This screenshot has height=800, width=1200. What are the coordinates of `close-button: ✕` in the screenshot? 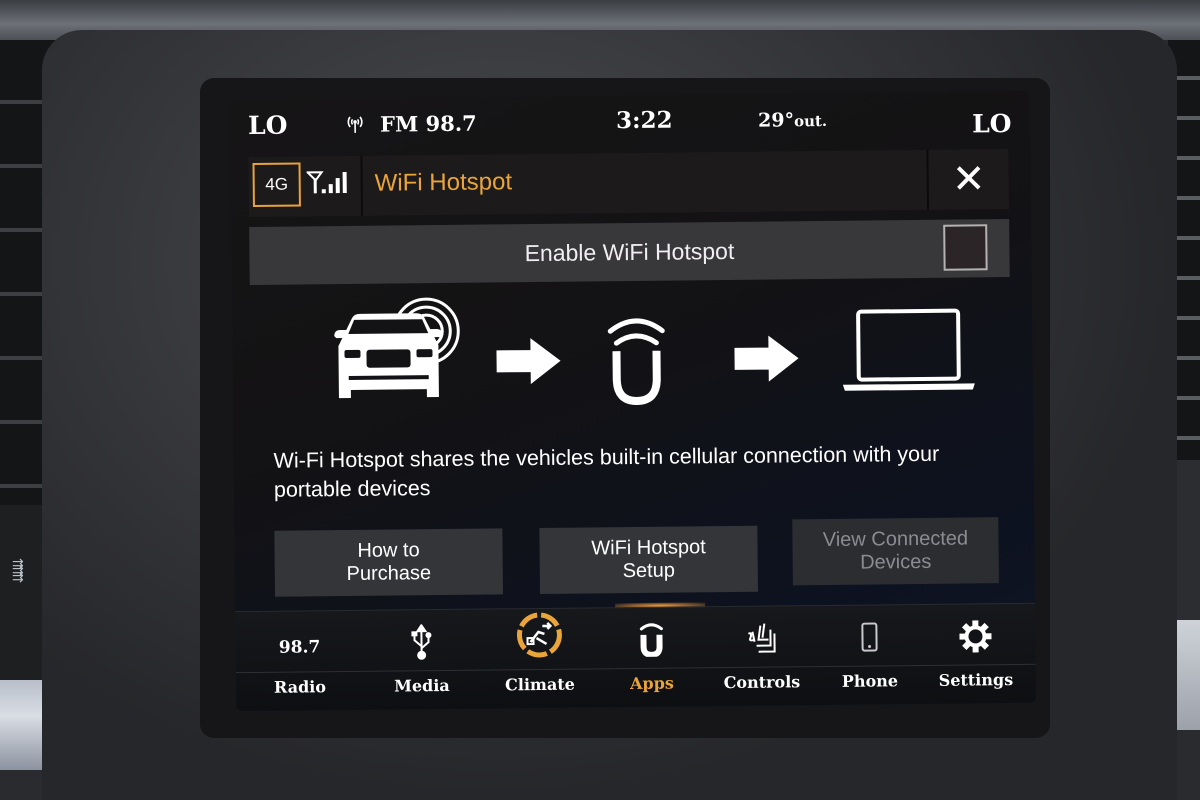 It's located at (968, 179).